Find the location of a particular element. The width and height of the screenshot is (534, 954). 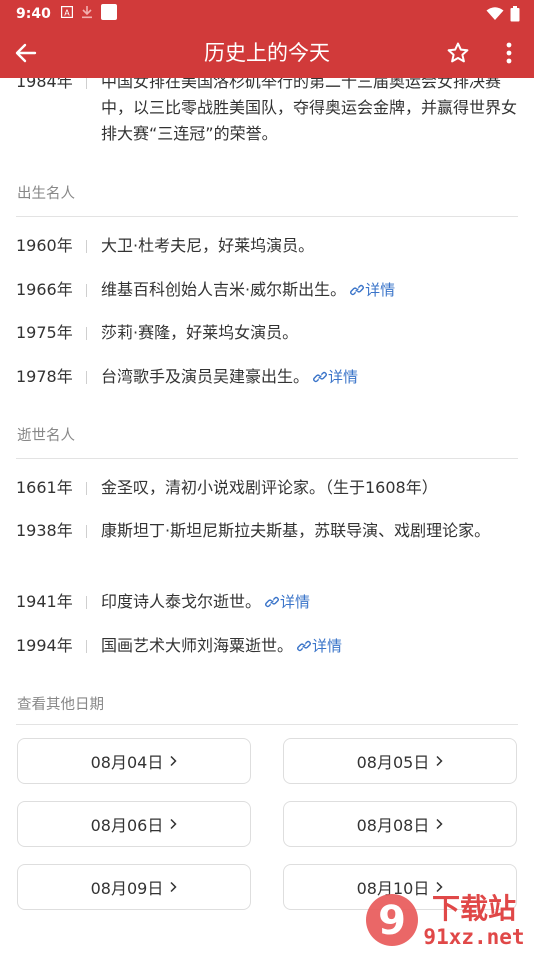

event-description: 康斯坦丁·斯坦尼斯拉夫斯基，苏联导演、戏剧理论家。 is located at coordinates (296, 530).